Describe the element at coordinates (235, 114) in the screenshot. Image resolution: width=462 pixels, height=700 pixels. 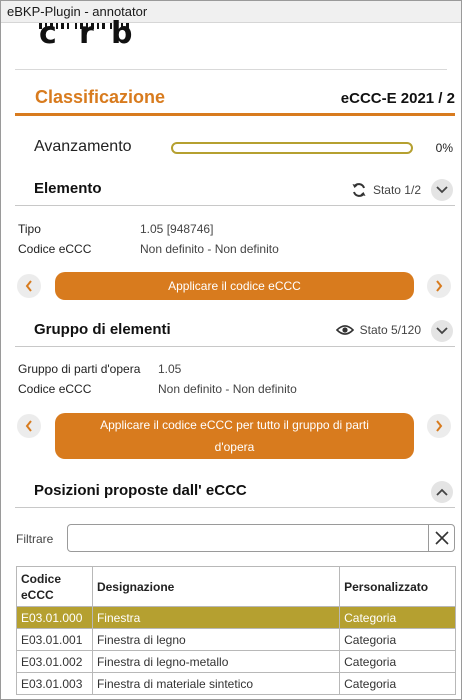
I see `header-underline` at that location.